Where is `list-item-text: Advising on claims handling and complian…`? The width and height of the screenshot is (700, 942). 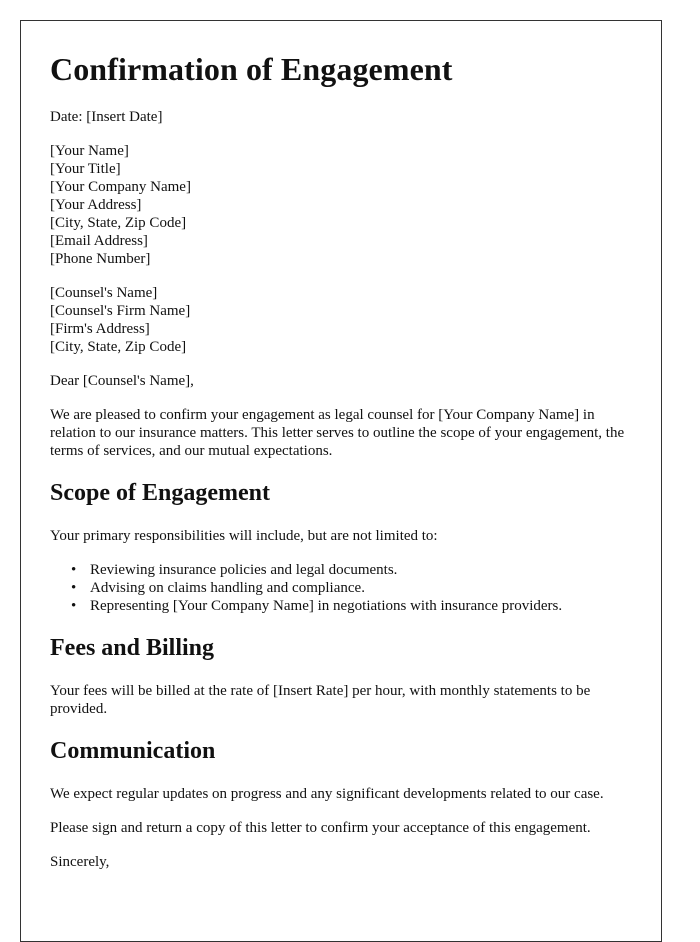
list-item-text: Advising on claims handling and complian… is located at coordinates (227, 588).